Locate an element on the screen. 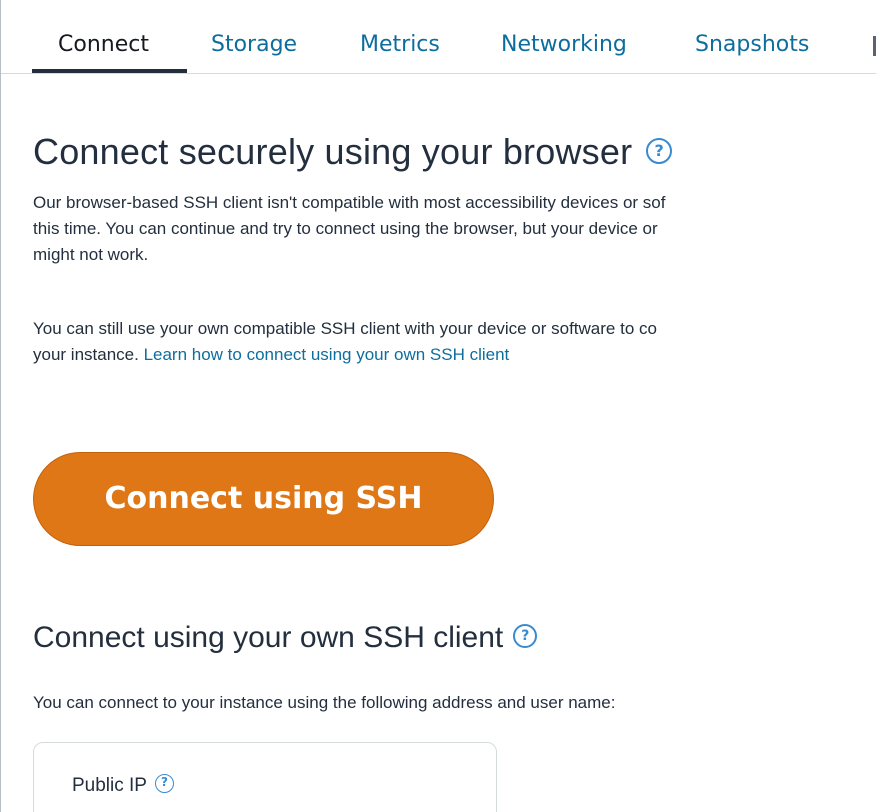 The image size is (876, 812). browser-connect-heading: Connect securely using your browser? is located at coordinates (353, 152).